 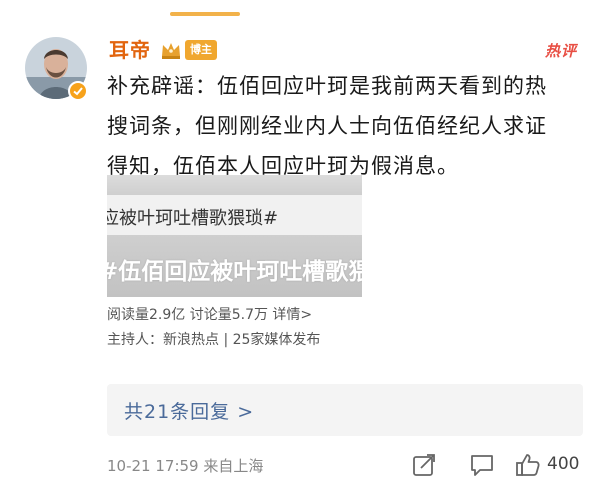 What do you see at coordinates (234, 236) in the screenshot?
I see `topic-card-image: 应被叶珂吐槽歌猥琐# #伍佰回应被叶珂吐槽歌猥琐` at bounding box center [234, 236].